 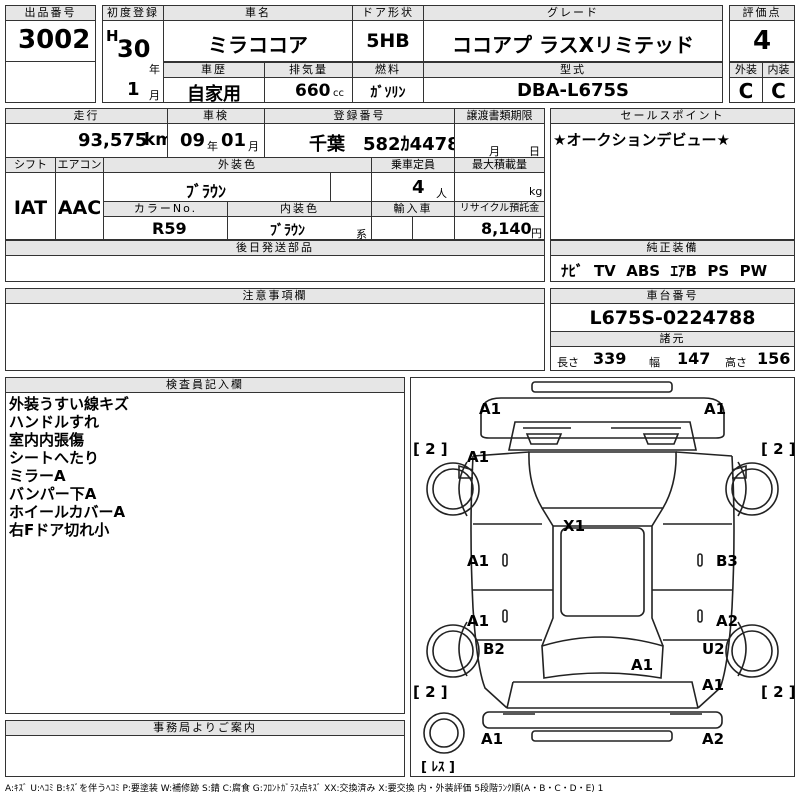 What do you see at coordinates (672, 339) in the screenshot?
I see `specs-label: 諸元` at bounding box center [672, 339].